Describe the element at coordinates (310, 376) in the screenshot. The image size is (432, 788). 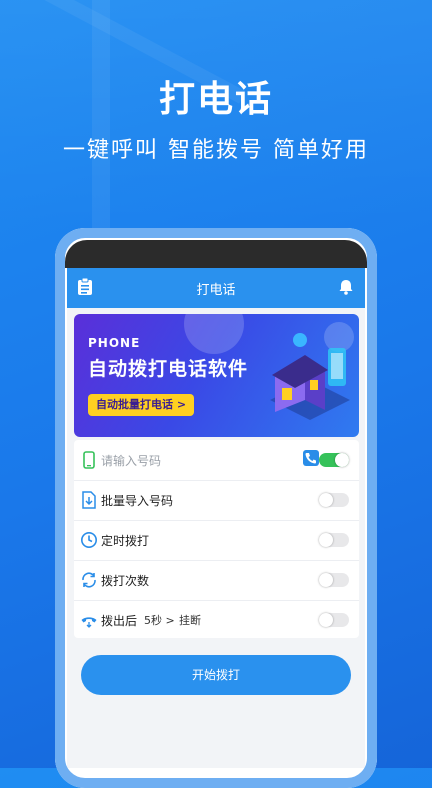
I see `house-phone-illustration` at that location.